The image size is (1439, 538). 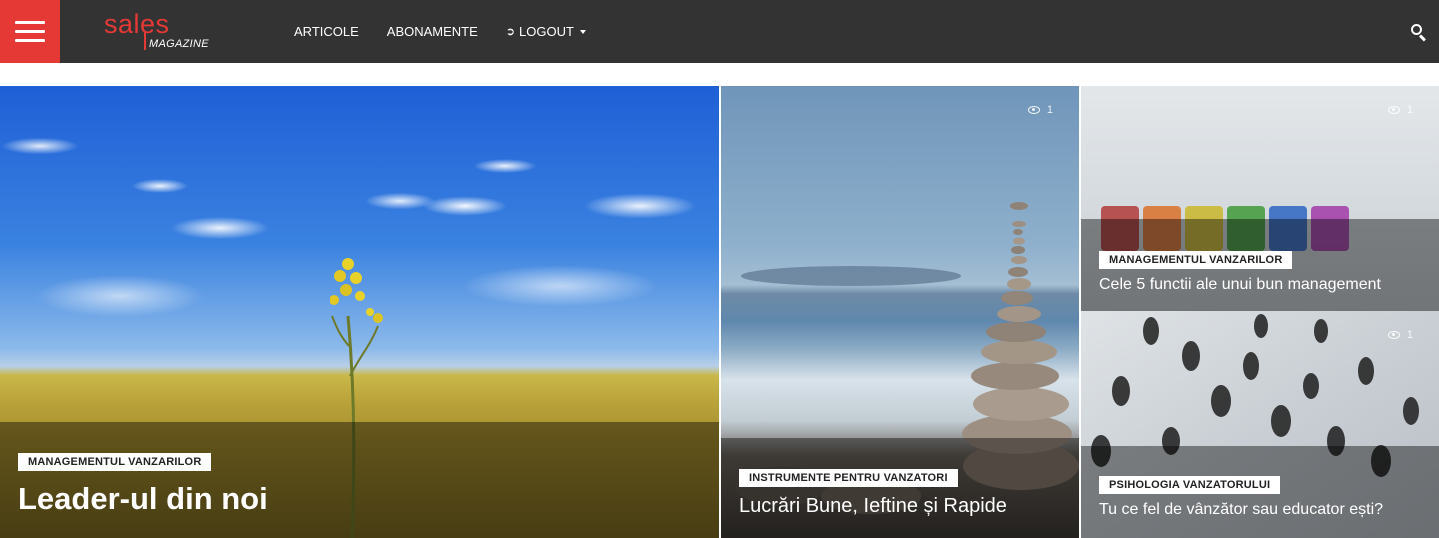 I want to click on hamburger-icon, so click(x=30, y=31).